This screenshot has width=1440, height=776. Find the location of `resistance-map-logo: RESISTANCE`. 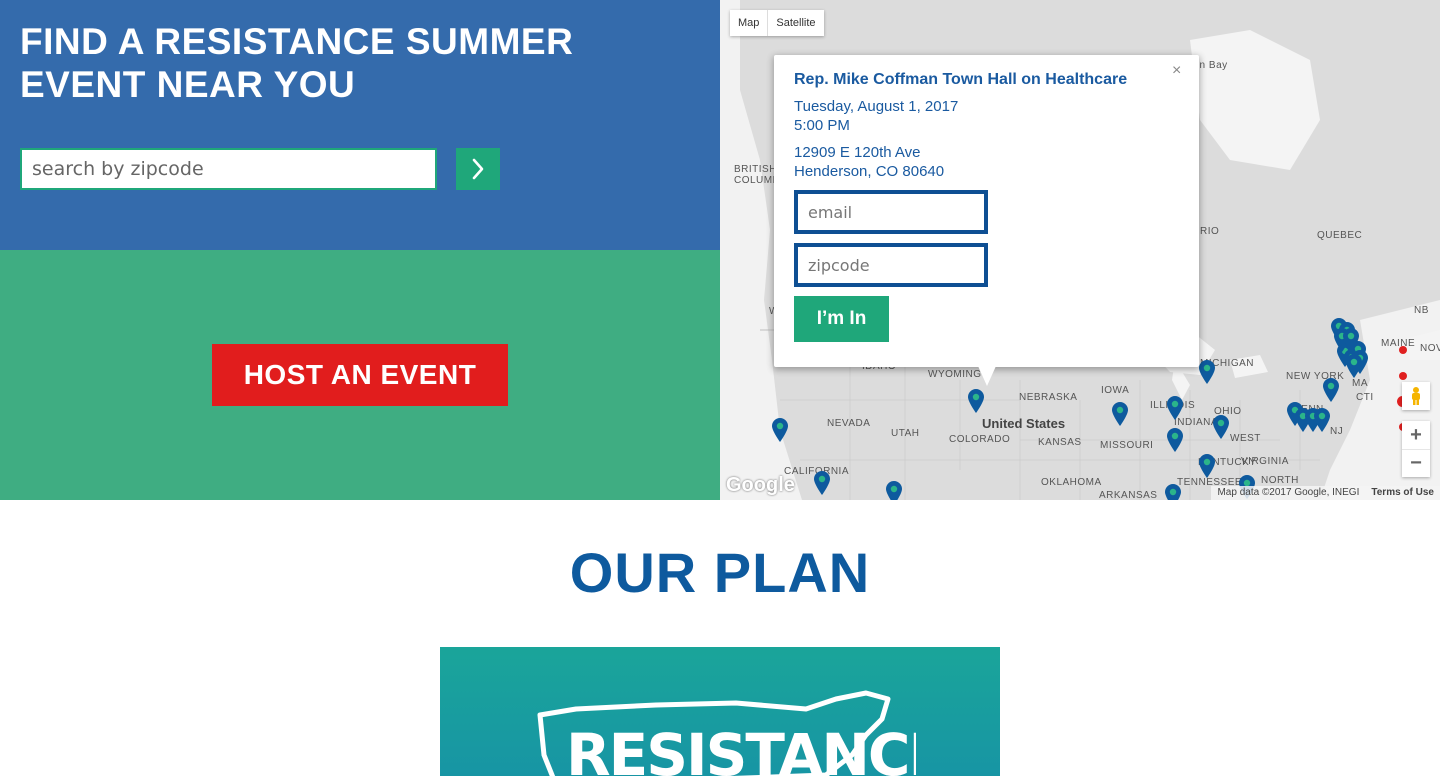

resistance-map-logo: RESISTANCE is located at coordinates (726, 733).